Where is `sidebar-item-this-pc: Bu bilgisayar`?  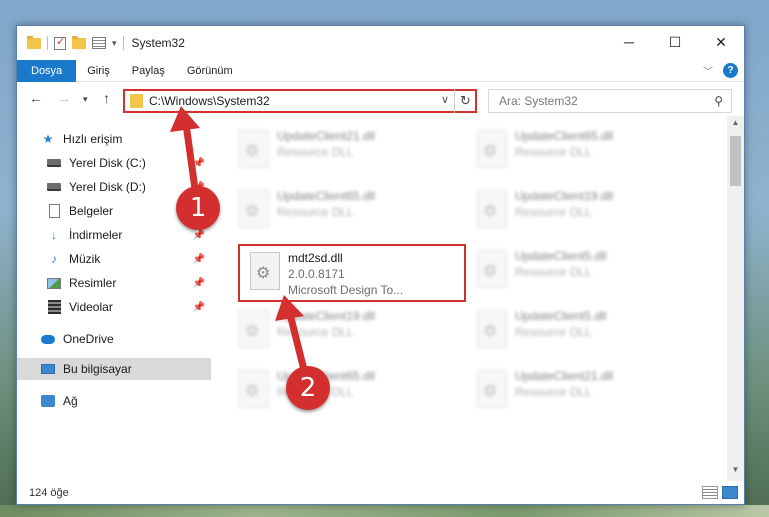 sidebar-item-this-pc: Bu bilgisayar is located at coordinates (114, 369).